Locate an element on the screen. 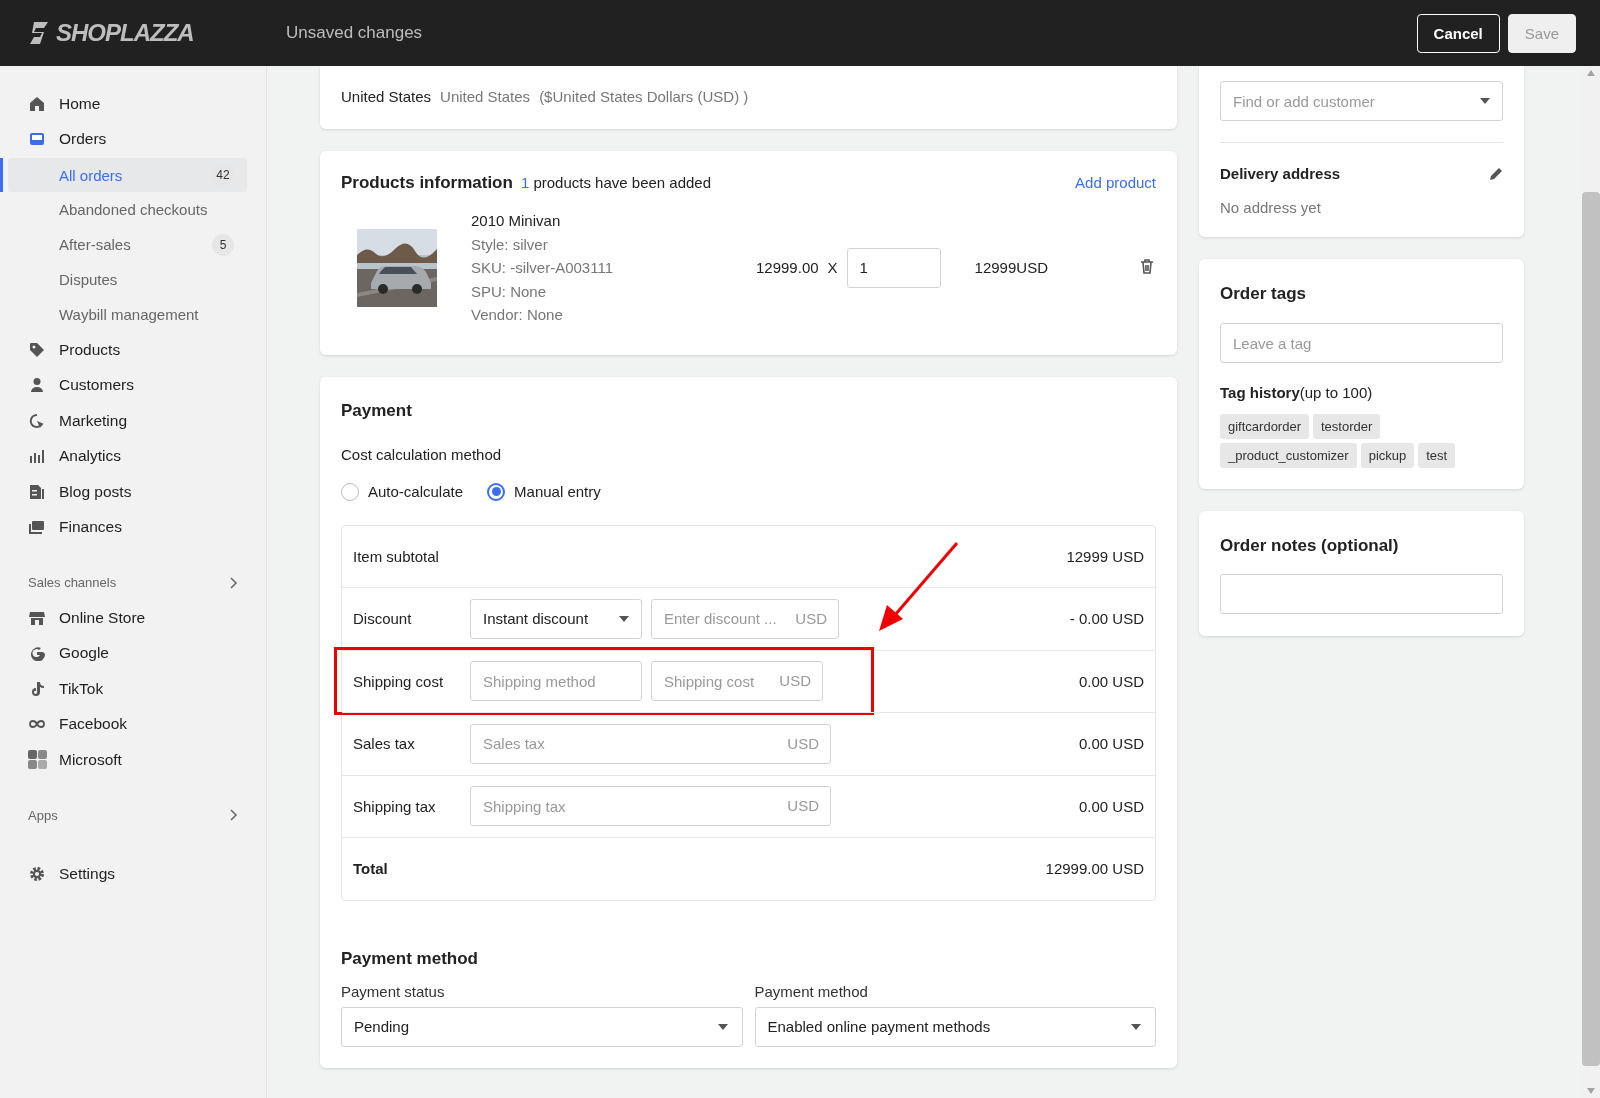  tag-history-title: Tag history(up to 100) is located at coordinates (1297, 392).